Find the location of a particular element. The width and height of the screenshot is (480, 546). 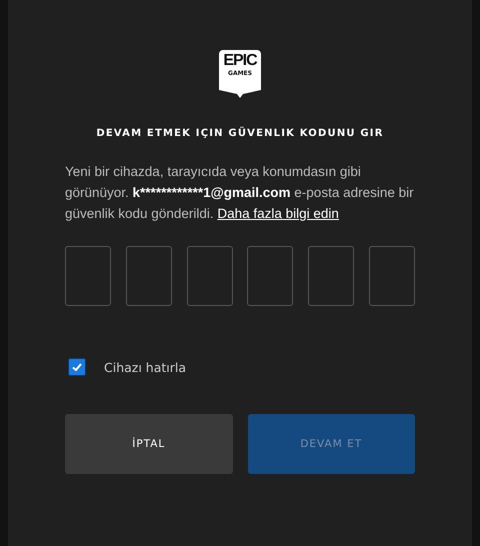

logo-text: EPIC is located at coordinates (240, 61).